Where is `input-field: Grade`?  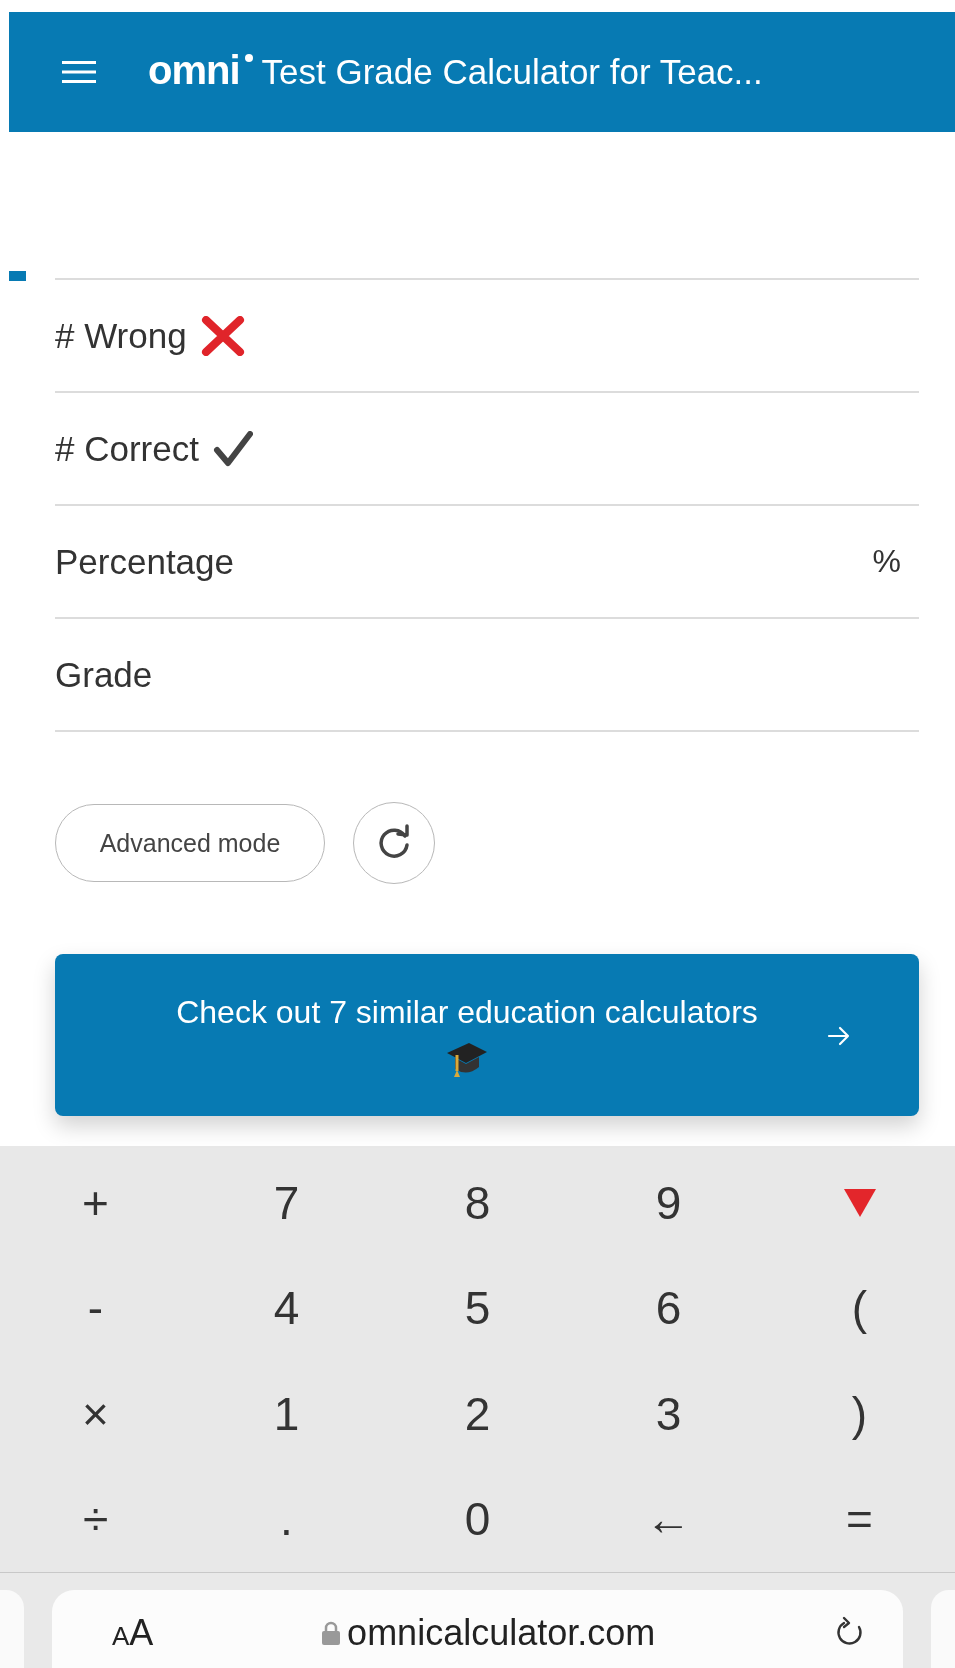
input-field: Grade is located at coordinates (487, 675).